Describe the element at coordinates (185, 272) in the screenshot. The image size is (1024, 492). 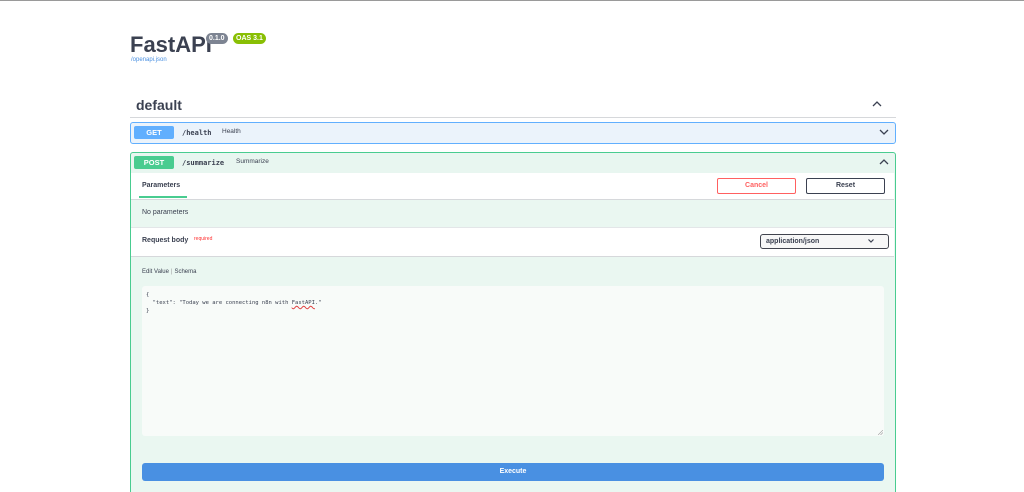
I see `tab-schema: Schema` at that location.